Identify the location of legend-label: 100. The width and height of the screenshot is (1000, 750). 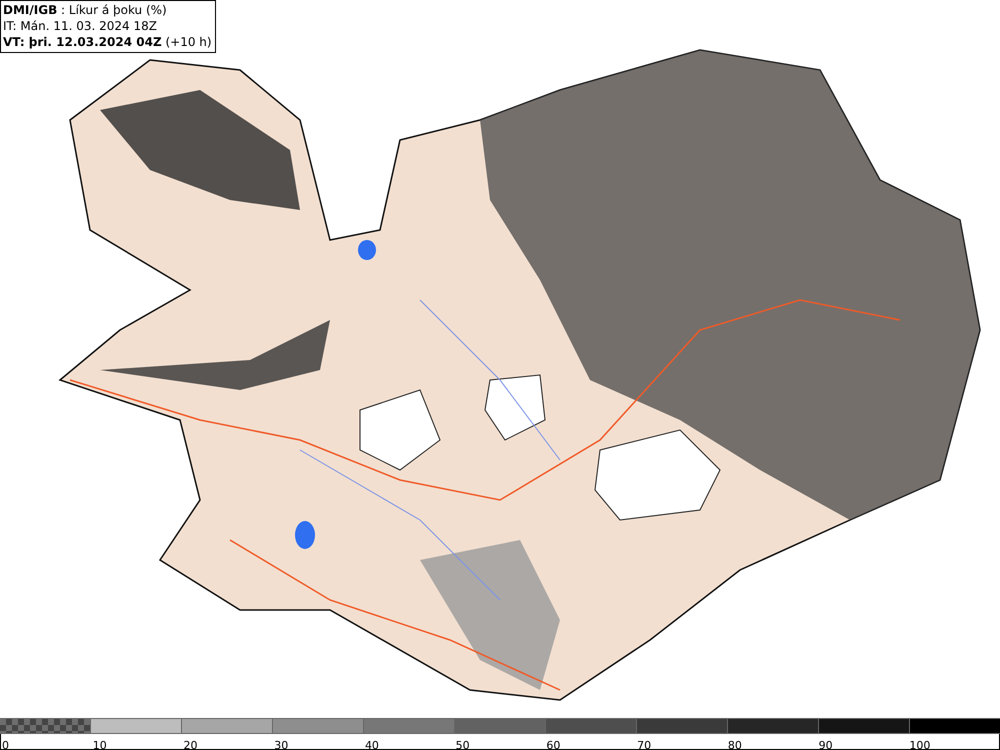
(919, 744).